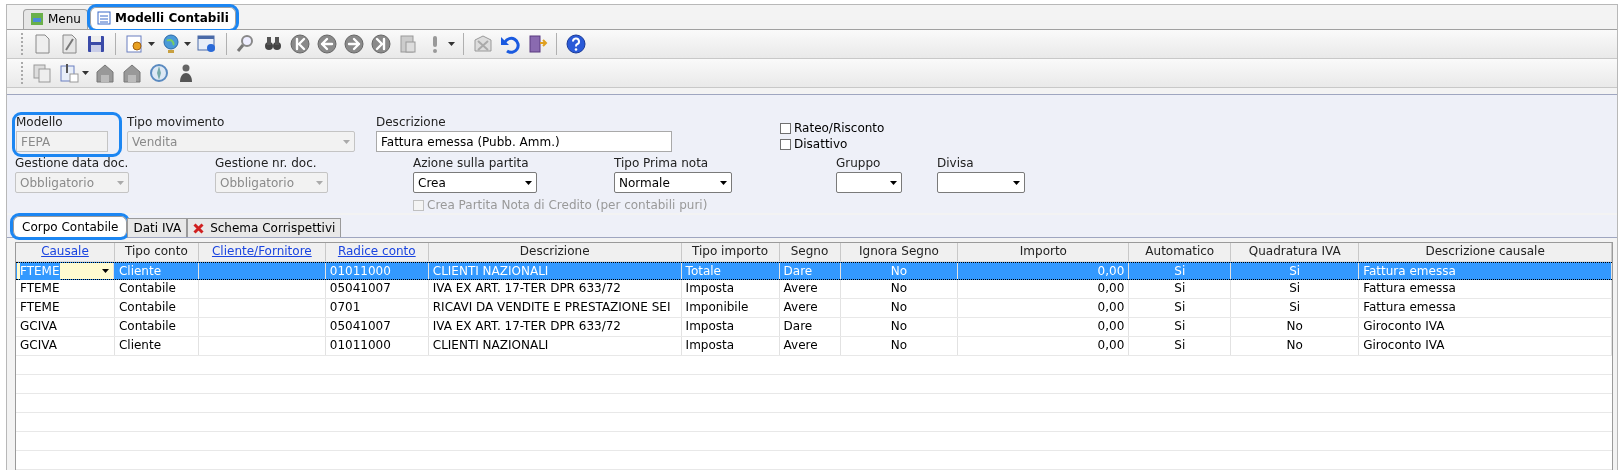  Describe the element at coordinates (730, 251) in the screenshot. I see `column-header: Tipo importo` at that location.